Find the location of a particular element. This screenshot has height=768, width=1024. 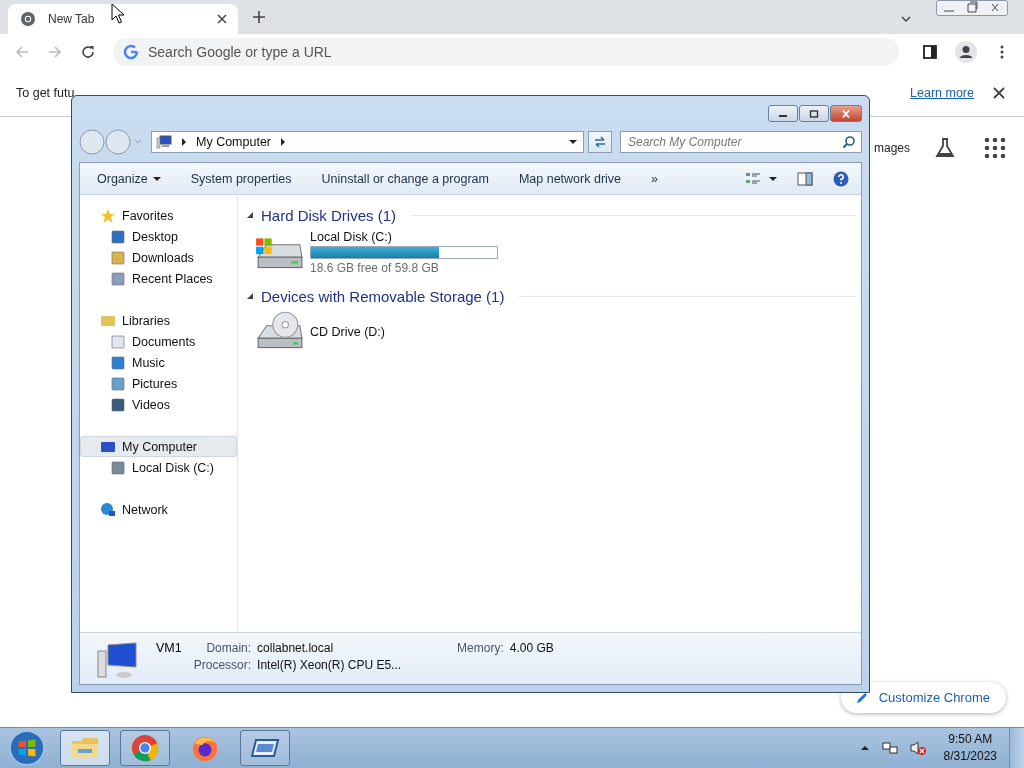

show-hidden-icons is located at coordinates (864, 748).